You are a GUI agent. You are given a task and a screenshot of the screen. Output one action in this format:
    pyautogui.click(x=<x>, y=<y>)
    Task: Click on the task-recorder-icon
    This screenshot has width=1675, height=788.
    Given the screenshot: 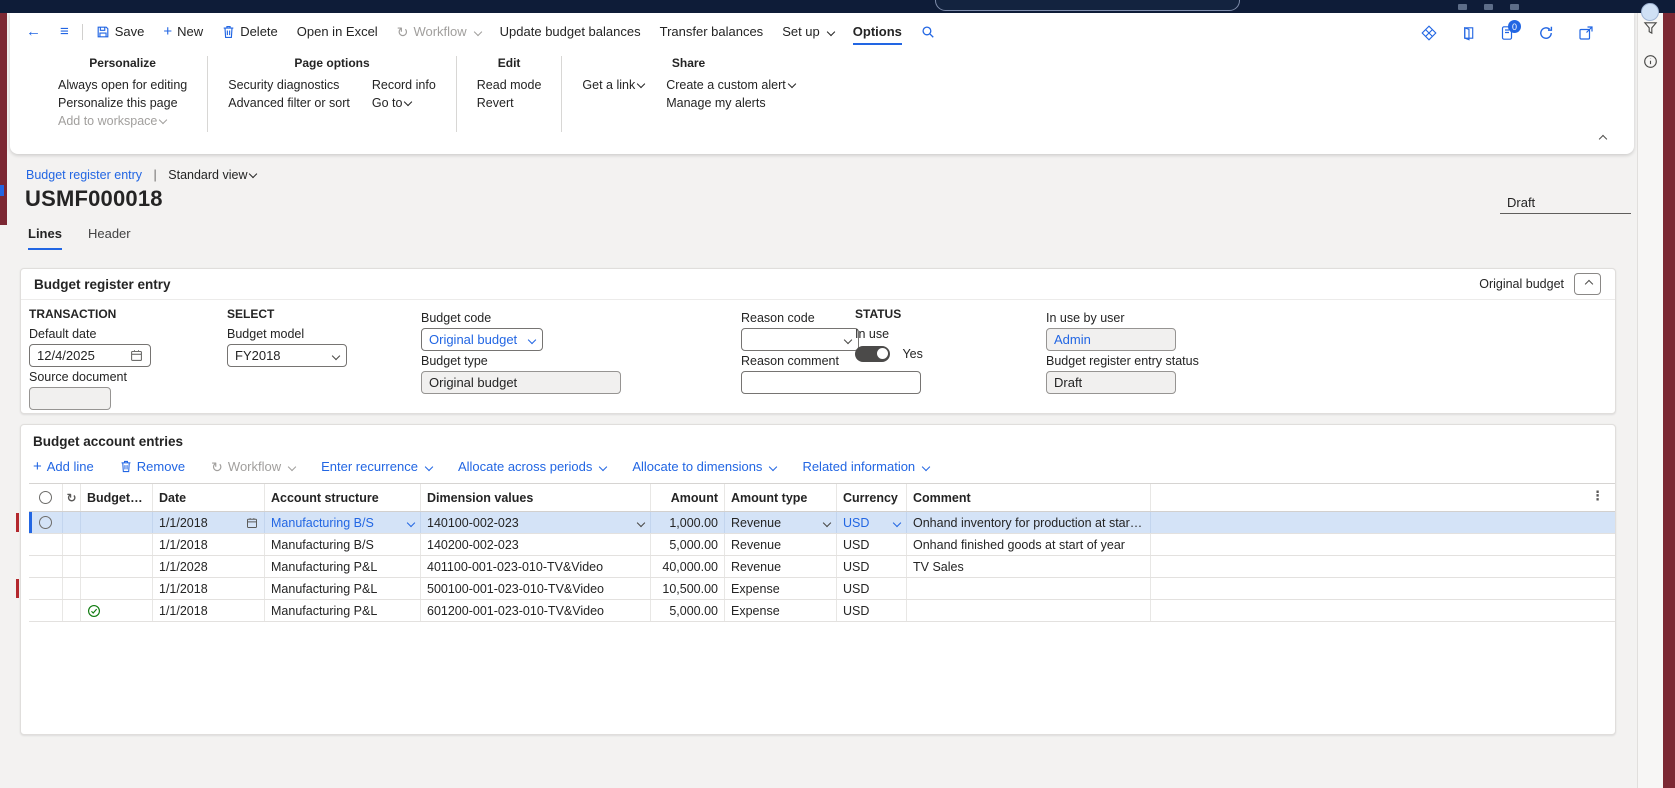 What is the action you would take?
    pyautogui.click(x=1429, y=35)
    